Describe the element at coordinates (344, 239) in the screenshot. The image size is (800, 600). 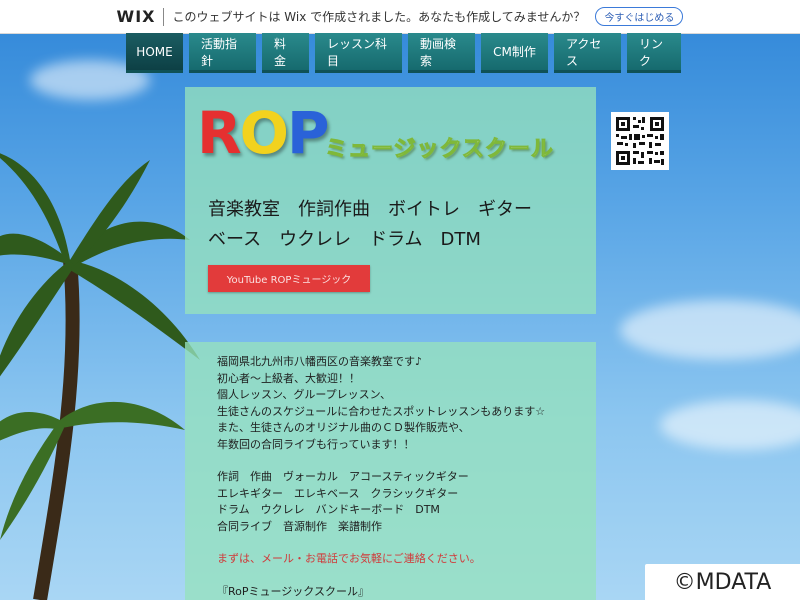
I see `subjects-line: ベース ウクレレ ドラム DTM` at that location.